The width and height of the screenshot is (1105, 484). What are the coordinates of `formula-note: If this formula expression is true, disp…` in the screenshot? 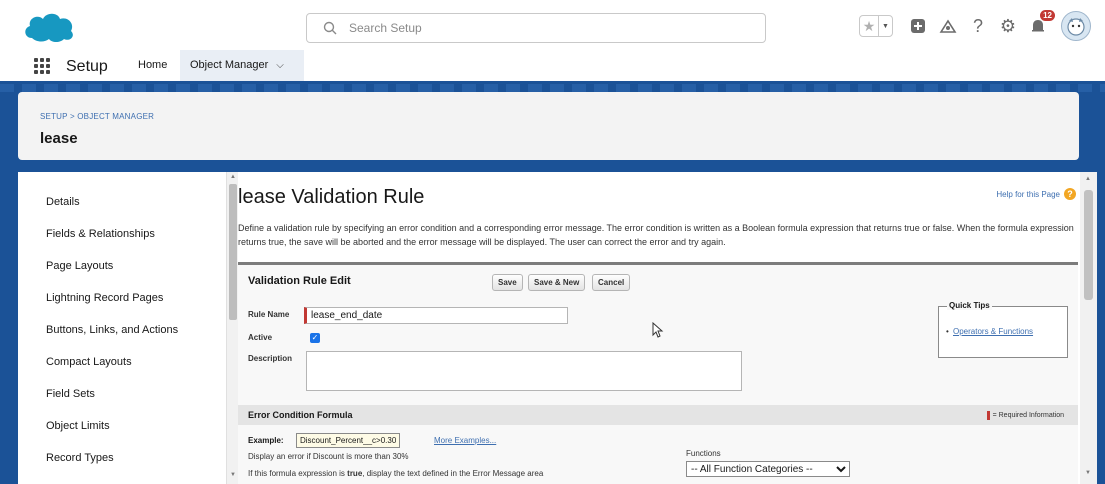 It's located at (395, 473).